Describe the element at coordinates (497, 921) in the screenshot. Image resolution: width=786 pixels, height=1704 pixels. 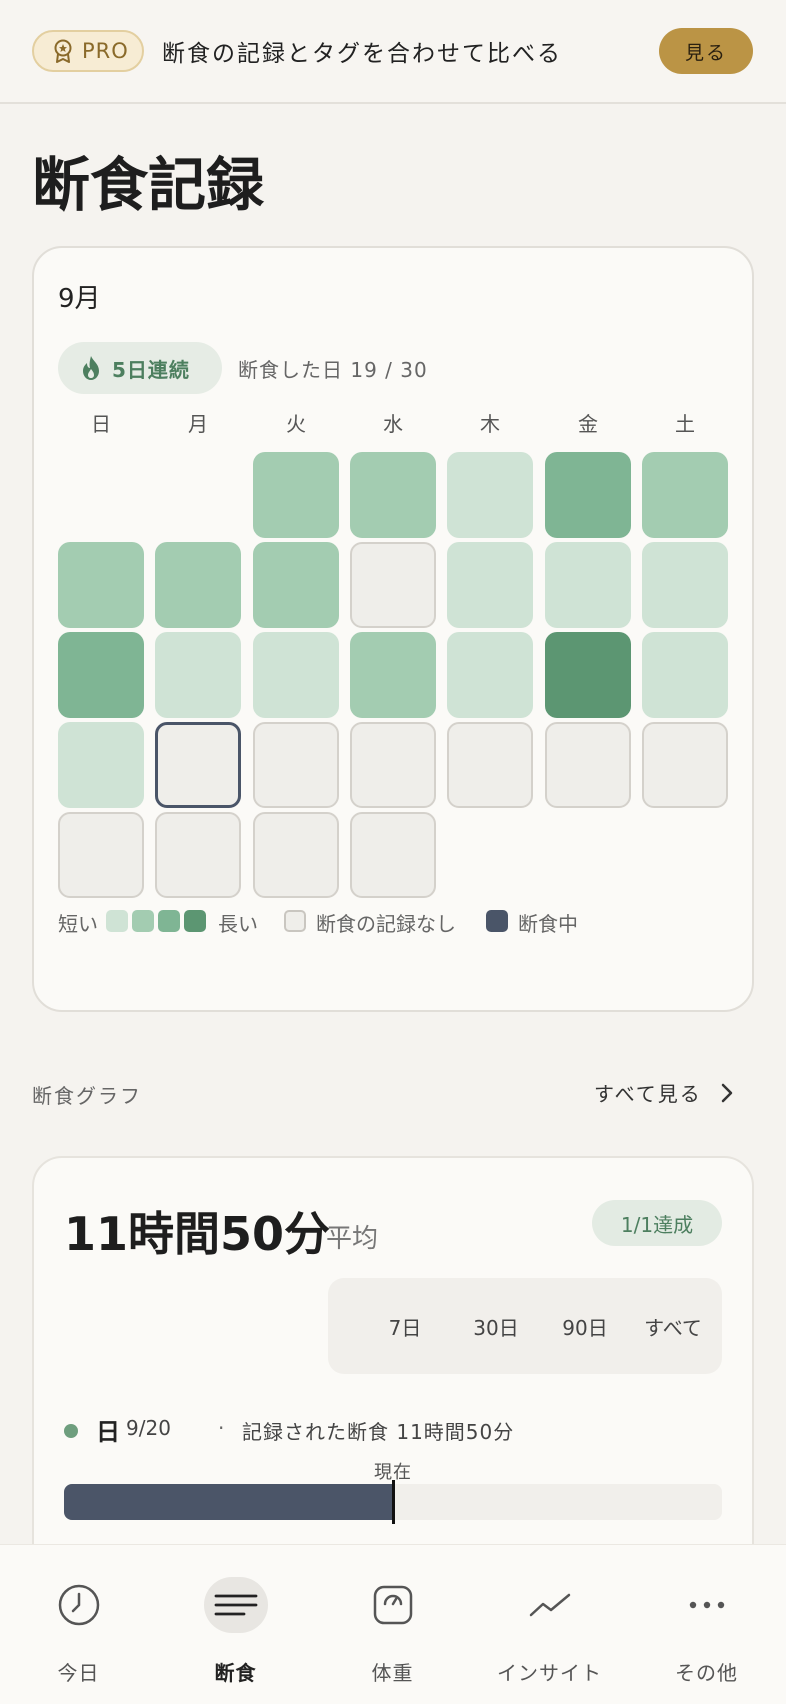
I see `legend-swatch-active` at that location.